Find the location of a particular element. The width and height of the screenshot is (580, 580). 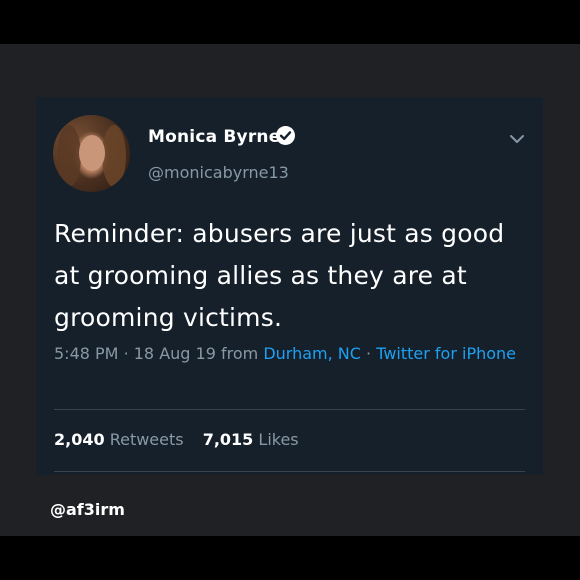

likes-stat: 7,015 Likes is located at coordinates (251, 439).